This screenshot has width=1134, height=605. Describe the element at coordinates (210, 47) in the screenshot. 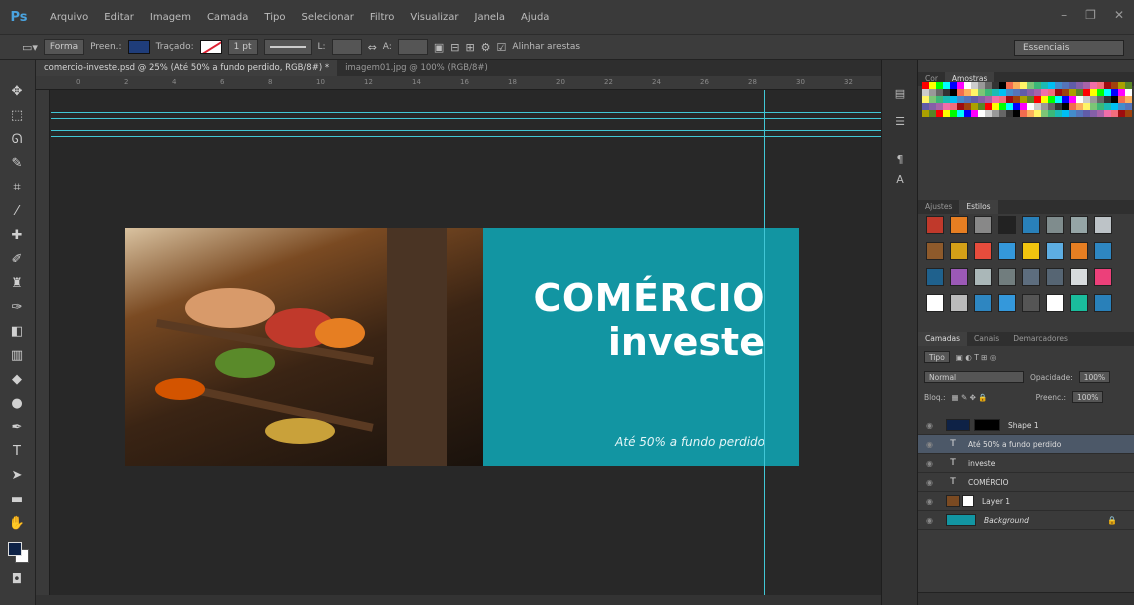

I see `stroke-swatch` at that location.